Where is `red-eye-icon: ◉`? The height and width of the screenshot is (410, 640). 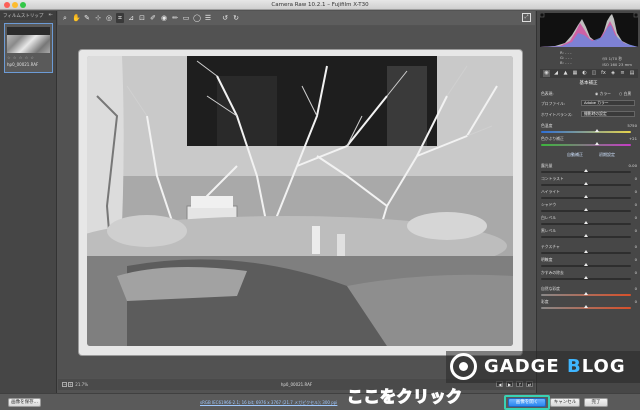
red-eye-icon: ◉ is located at coordinates (164, 18).